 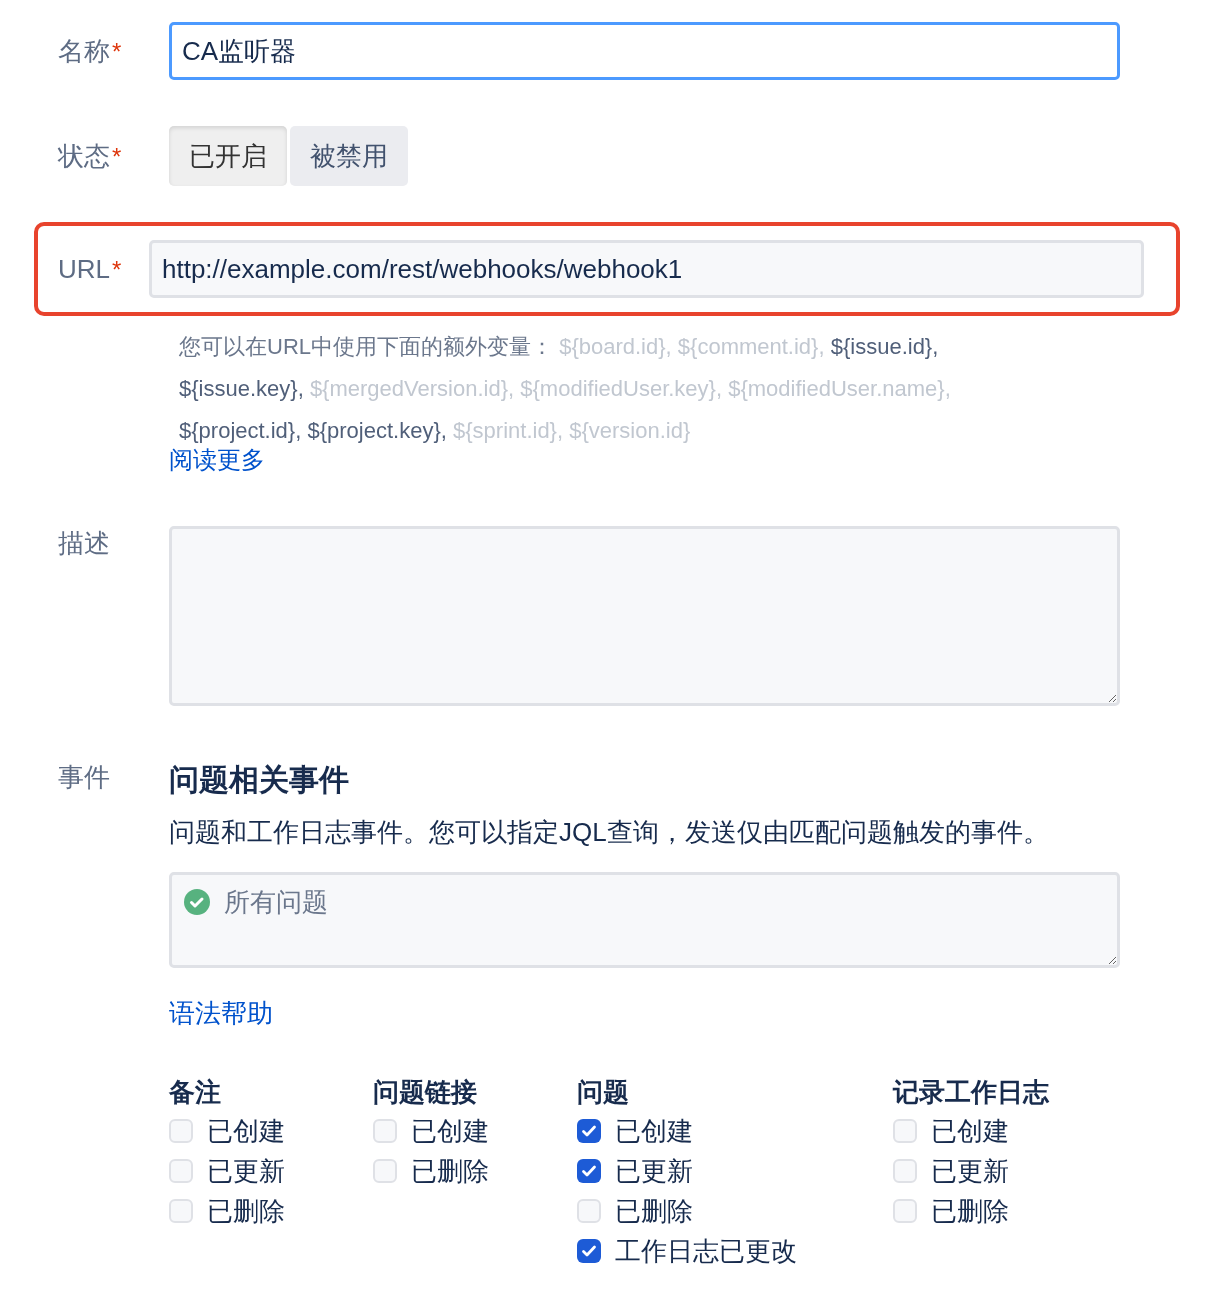 What do you see at coordinates (644, 51) in the screenshot?
I see `name-field: CA监听器` at bounding box center [644, 51].